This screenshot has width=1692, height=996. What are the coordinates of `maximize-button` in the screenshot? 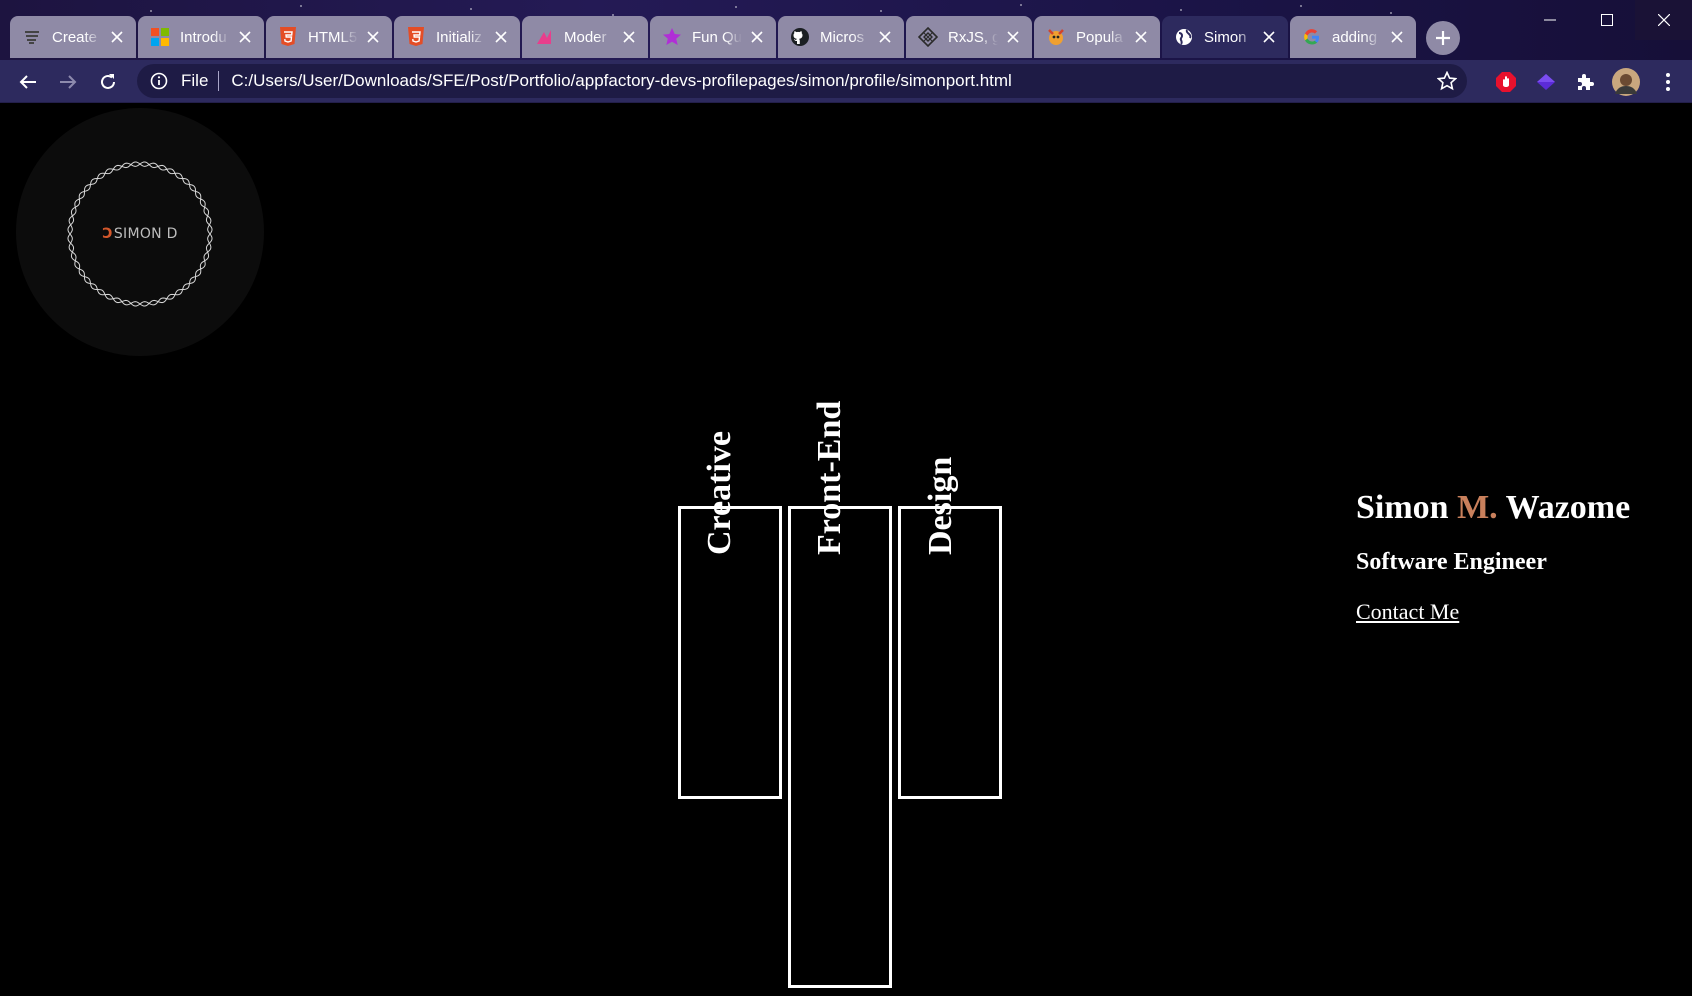 It's located at (1606, 20).